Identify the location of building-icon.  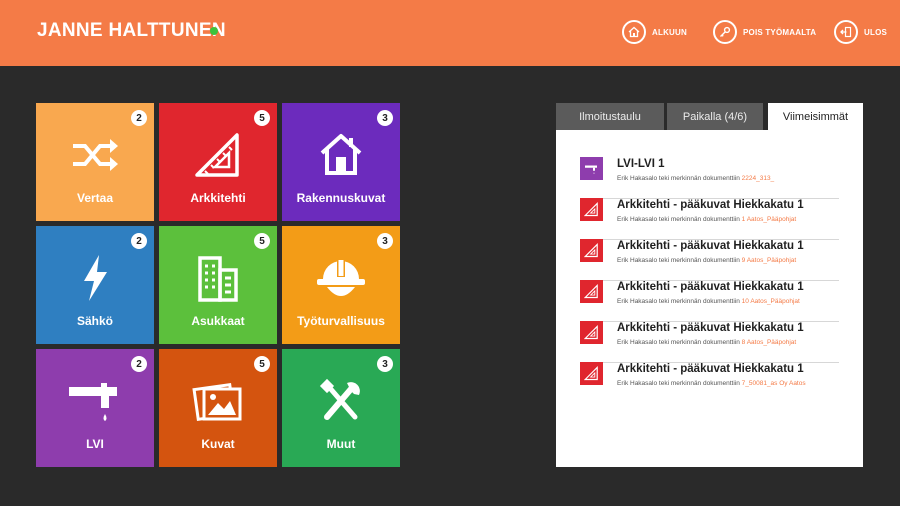
(218, 278).